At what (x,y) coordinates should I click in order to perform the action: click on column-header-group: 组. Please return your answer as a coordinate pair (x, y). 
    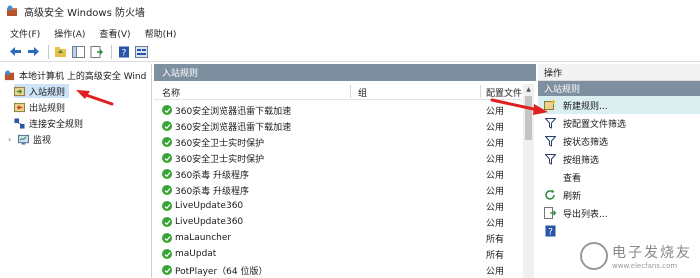
    Looking at the image, I should click on (362, 92).